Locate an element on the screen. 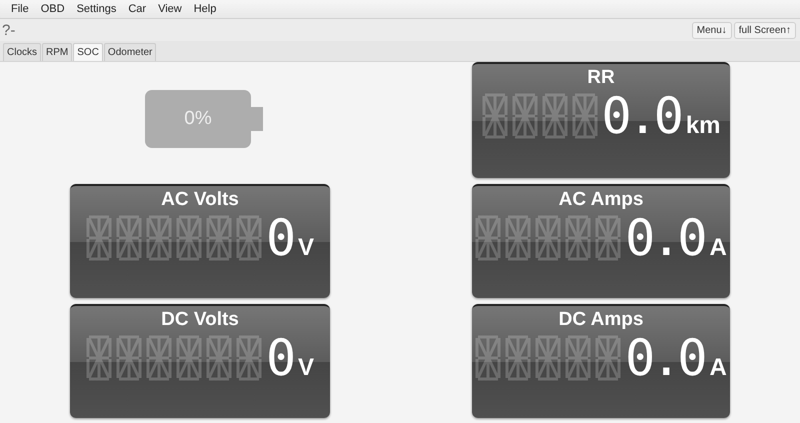 This screenshot has width=800, height=423. menu-item: View is located at coordinates (170, 9).